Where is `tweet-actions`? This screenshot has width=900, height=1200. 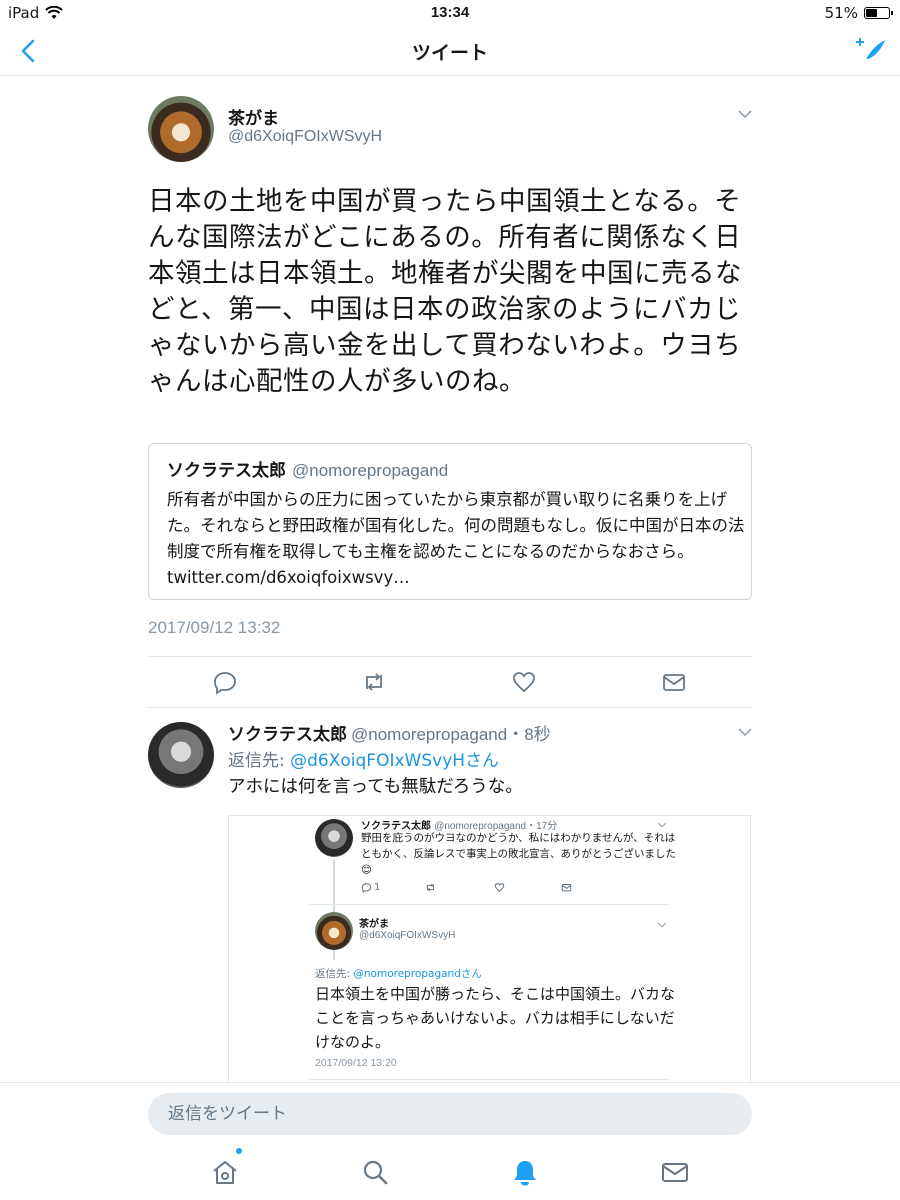
tweet-actions is located at coordinates (450, 682).